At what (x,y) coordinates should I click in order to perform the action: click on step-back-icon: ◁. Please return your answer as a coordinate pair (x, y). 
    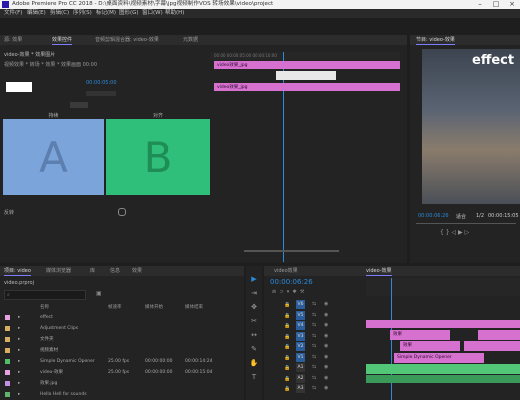
    Looking at the image, I should click on (454, 232).